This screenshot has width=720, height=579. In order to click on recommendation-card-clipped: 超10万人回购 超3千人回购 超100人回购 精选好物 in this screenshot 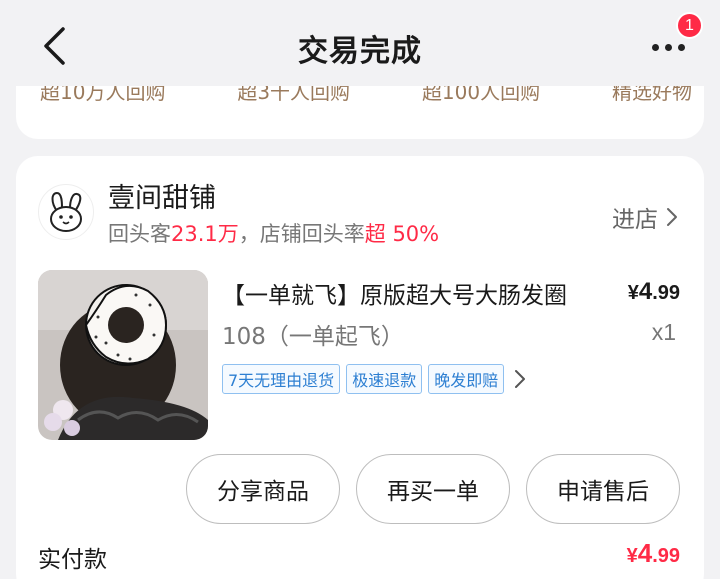, I will do `click(360, 112)`.